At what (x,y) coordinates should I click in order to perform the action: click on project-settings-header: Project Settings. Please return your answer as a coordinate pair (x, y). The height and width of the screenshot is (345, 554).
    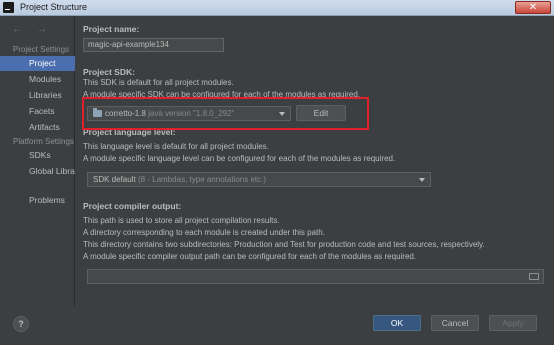
    Looking at the image, I should click on (41, 49).